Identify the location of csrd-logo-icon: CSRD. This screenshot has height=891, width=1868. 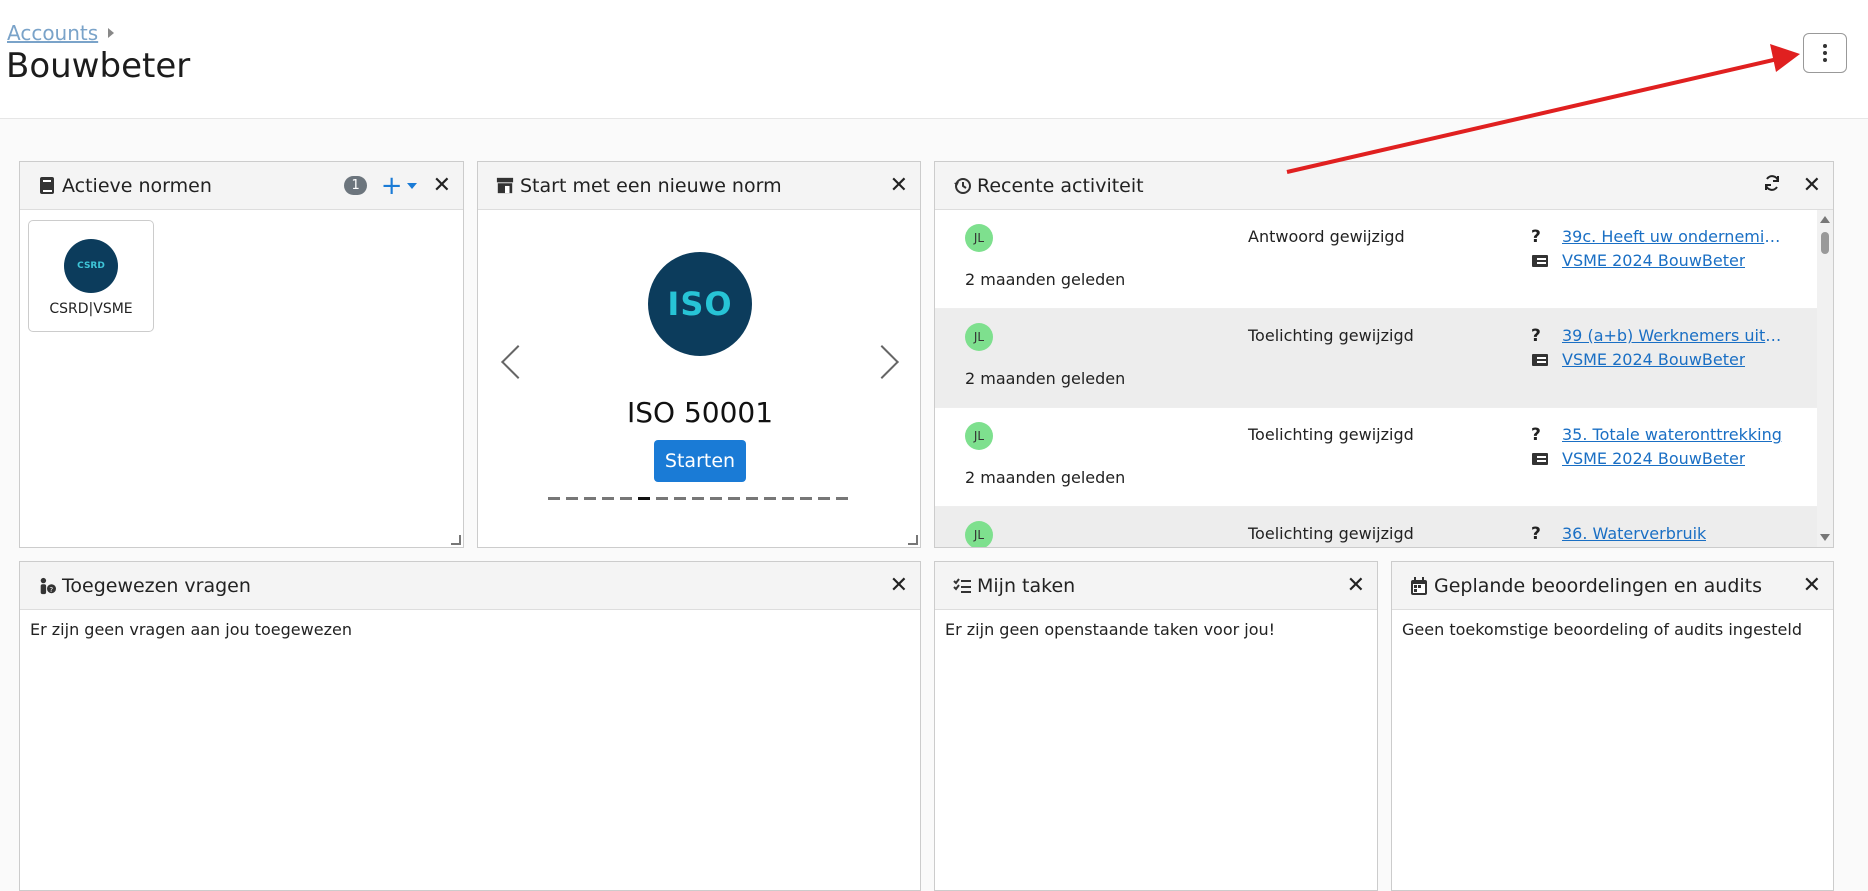
(91, 266).